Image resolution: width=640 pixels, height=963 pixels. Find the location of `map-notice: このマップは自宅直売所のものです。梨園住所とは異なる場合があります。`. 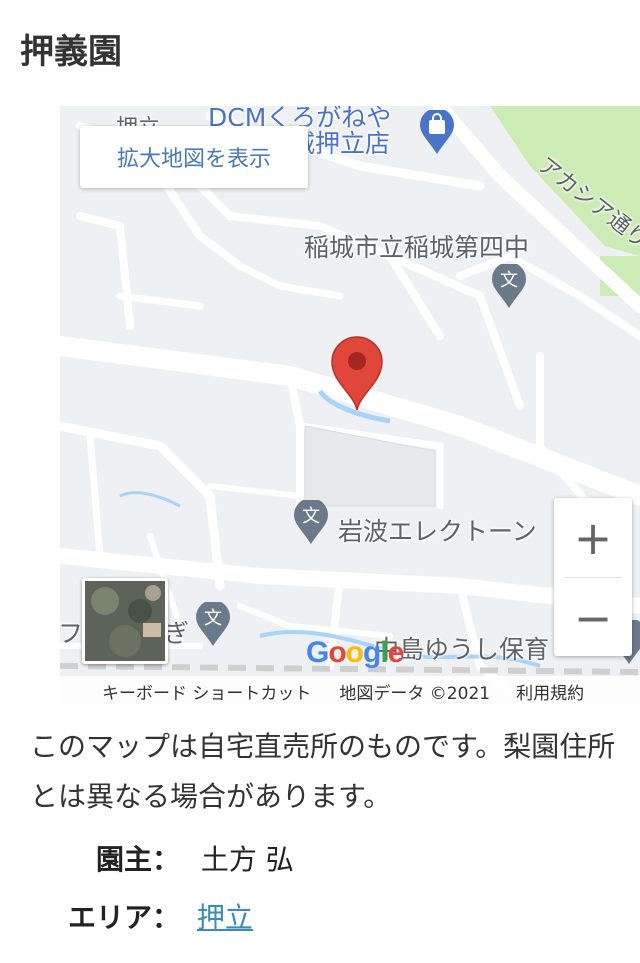

map-notice: このマップは自宅直売所のものです。梨園住所とは異なる場合があります。 is located at coordinates (323, 771).